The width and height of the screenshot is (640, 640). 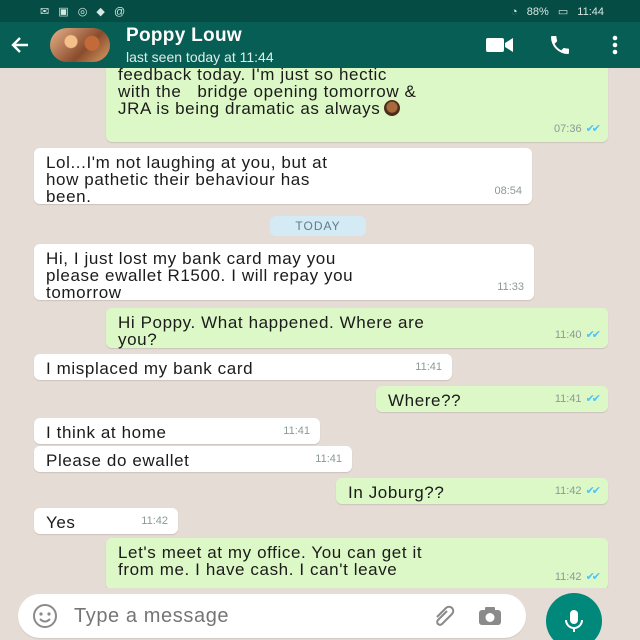 I want to click on contact-info: Poppy Louw last seen today at 11:44, so click(x=298, y=45).